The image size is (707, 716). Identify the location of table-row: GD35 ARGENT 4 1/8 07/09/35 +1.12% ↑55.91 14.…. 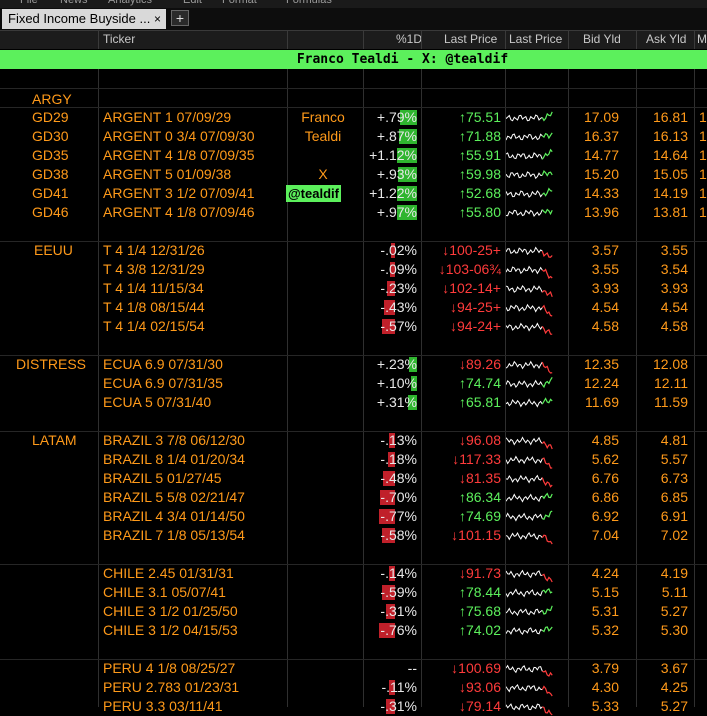
(353, 155).